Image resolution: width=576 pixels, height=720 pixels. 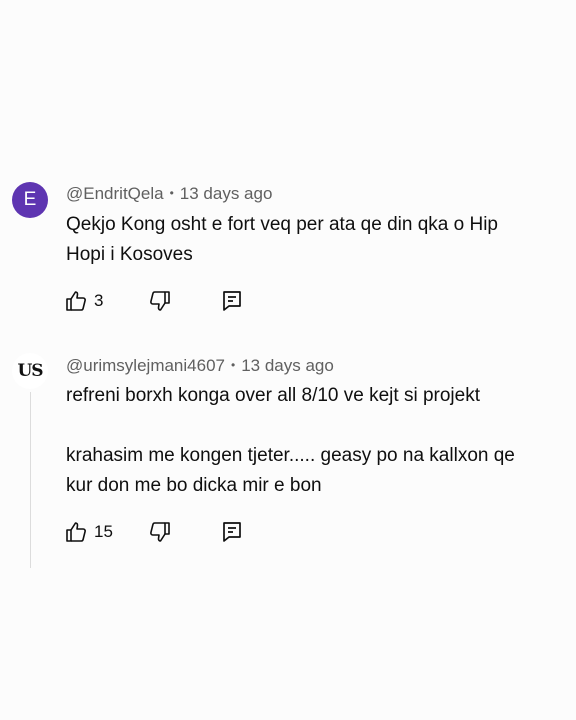 I want to click on comment-meta: @EndritQela • 13 days ago, so click(x=169, y=194).